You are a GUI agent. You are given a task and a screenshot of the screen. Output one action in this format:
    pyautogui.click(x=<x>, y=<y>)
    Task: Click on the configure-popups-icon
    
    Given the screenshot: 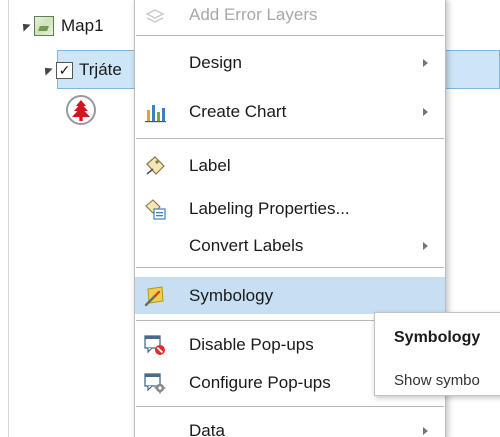 What is the action you would take?
    pyautogui.click(x=155, y=383)
    